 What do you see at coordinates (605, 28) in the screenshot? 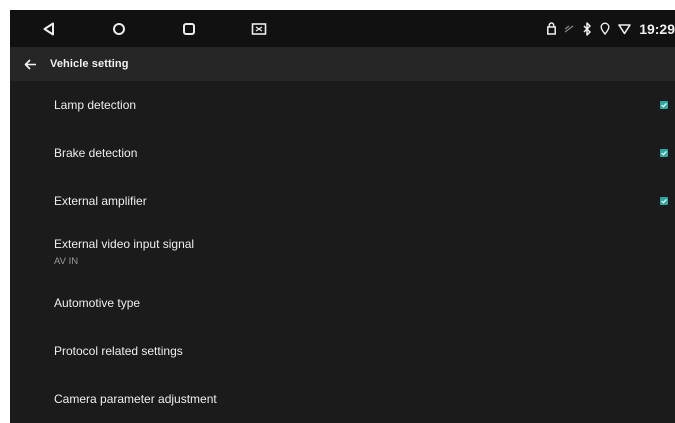
I see `location-icon` at bounding box center [605, 28].